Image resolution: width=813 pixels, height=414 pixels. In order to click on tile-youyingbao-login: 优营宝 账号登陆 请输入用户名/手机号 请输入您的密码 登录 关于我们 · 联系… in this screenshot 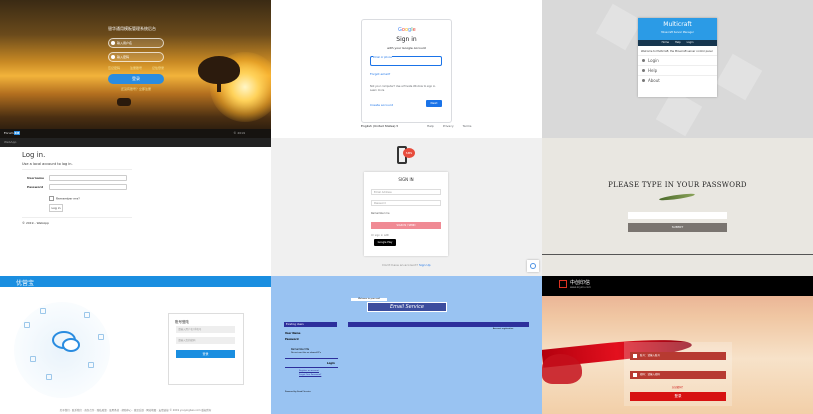, I will do `click(135, 345)`.